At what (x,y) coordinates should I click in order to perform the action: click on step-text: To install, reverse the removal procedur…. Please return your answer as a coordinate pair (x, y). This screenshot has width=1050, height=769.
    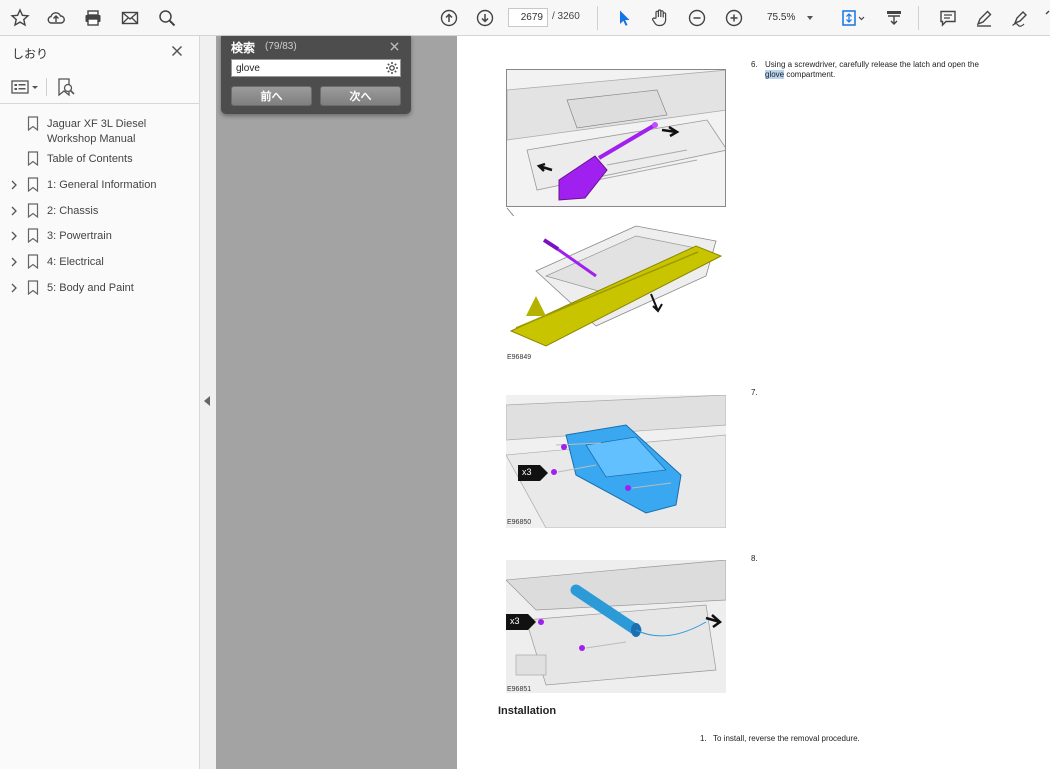
    Looking at the image, I should click on (786, 738).